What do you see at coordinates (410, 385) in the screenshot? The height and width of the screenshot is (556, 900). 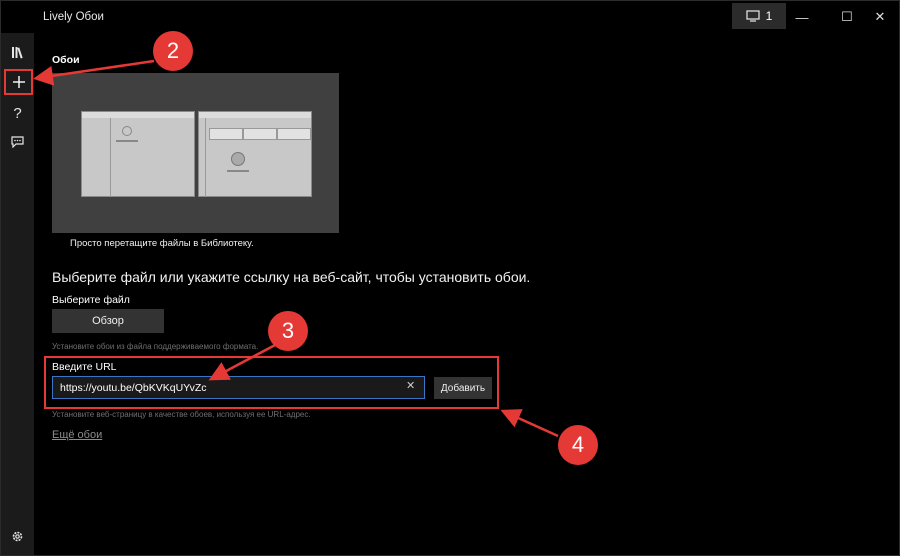 I see `clear-url-icon: ✕` at bounding box center [410, 385].